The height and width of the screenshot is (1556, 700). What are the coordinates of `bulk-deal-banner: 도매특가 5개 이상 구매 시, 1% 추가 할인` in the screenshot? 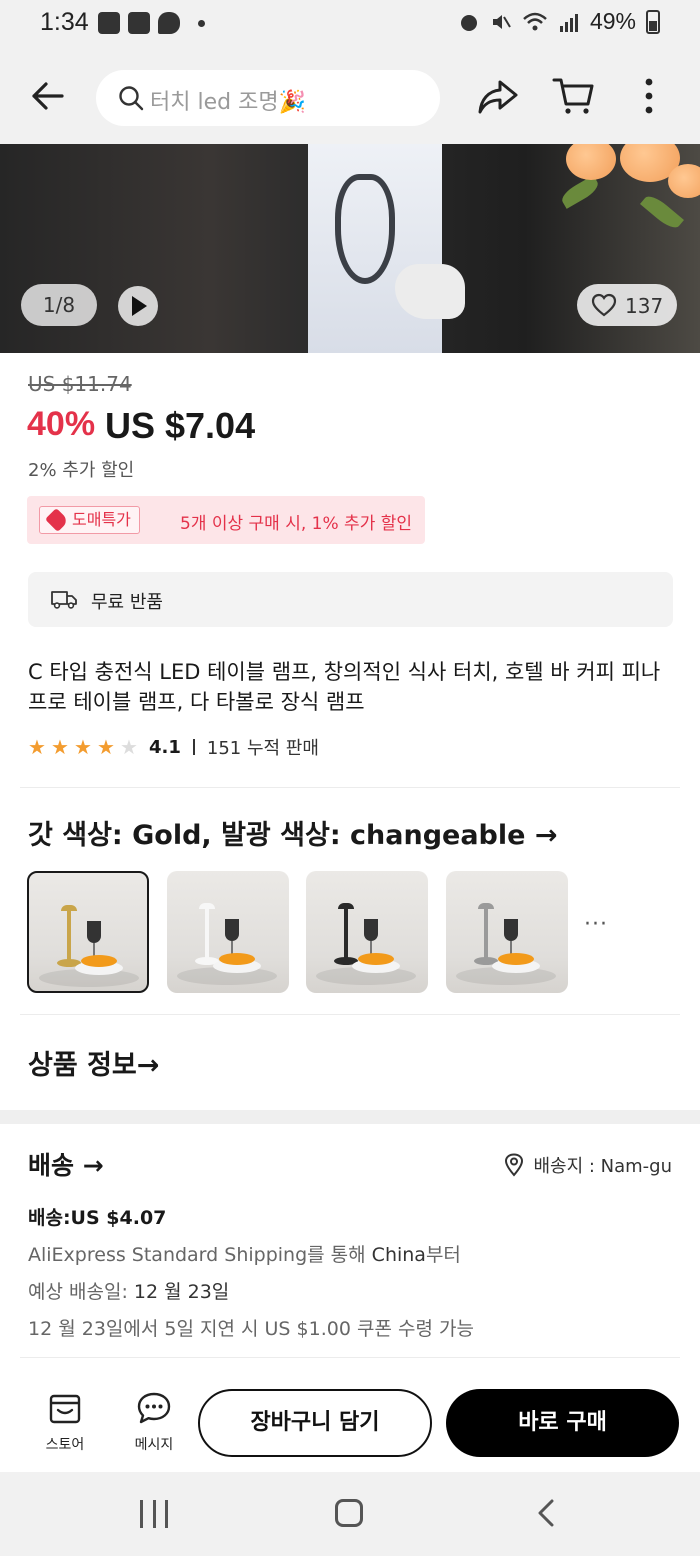 It's located at (226, 520).